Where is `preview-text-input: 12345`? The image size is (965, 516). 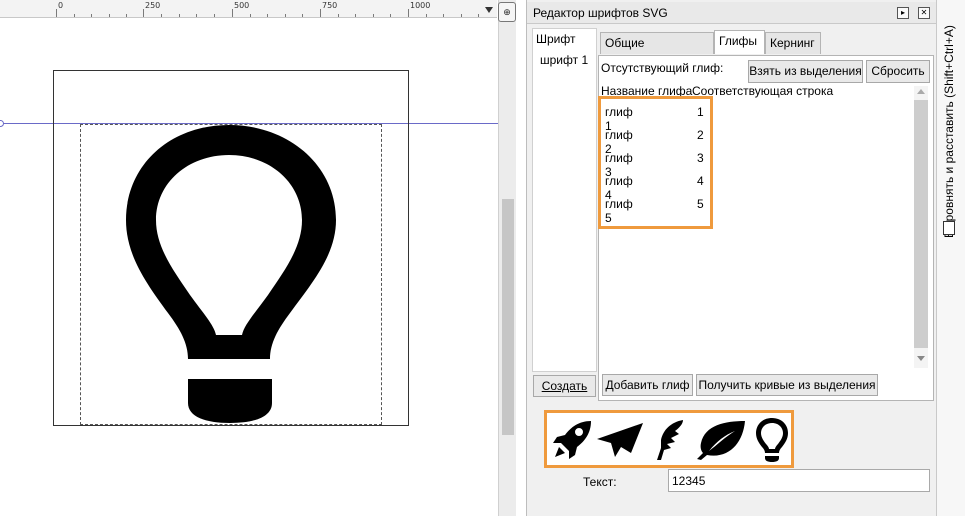 preview-text-input: 12345 is located at coordinates (799, 480).